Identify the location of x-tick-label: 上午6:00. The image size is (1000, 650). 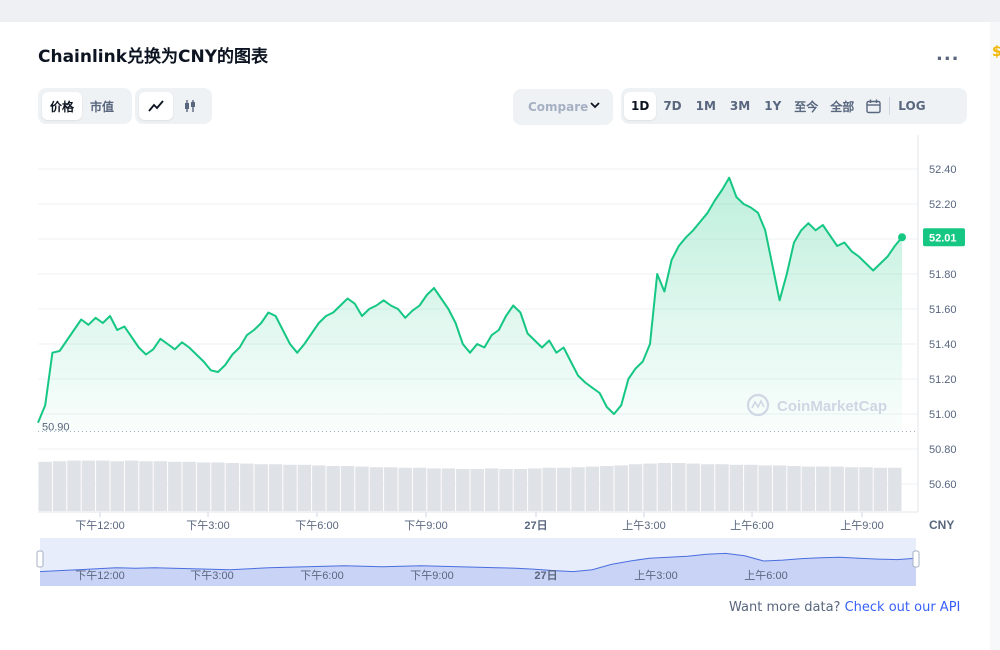
(751, 525).